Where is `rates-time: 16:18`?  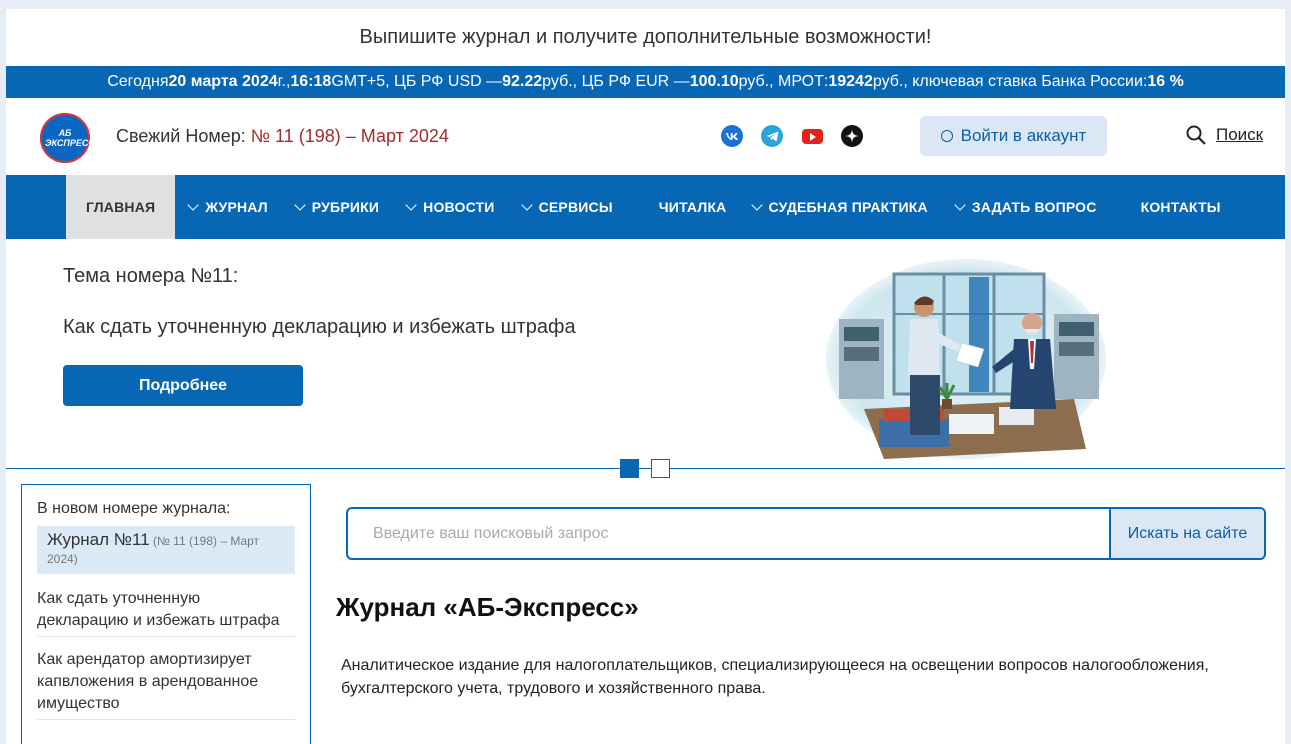
rates-time: 16:18 is located at coordinates (311, 81).